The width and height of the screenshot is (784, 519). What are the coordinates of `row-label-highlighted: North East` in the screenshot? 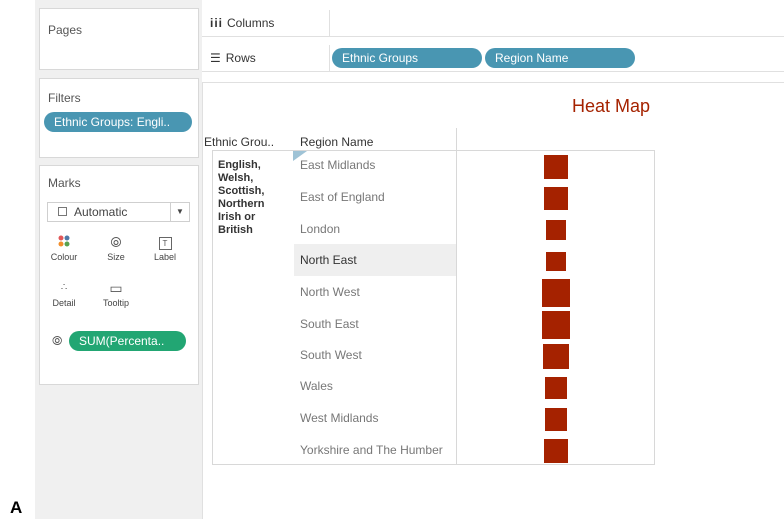 It's located at (328, 260).